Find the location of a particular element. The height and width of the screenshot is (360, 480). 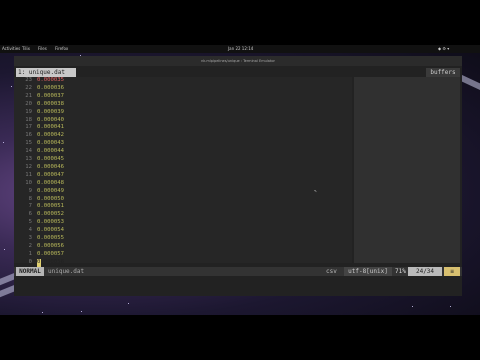

editor-line: 4 0.000054 is located at coordinates (183, 231).